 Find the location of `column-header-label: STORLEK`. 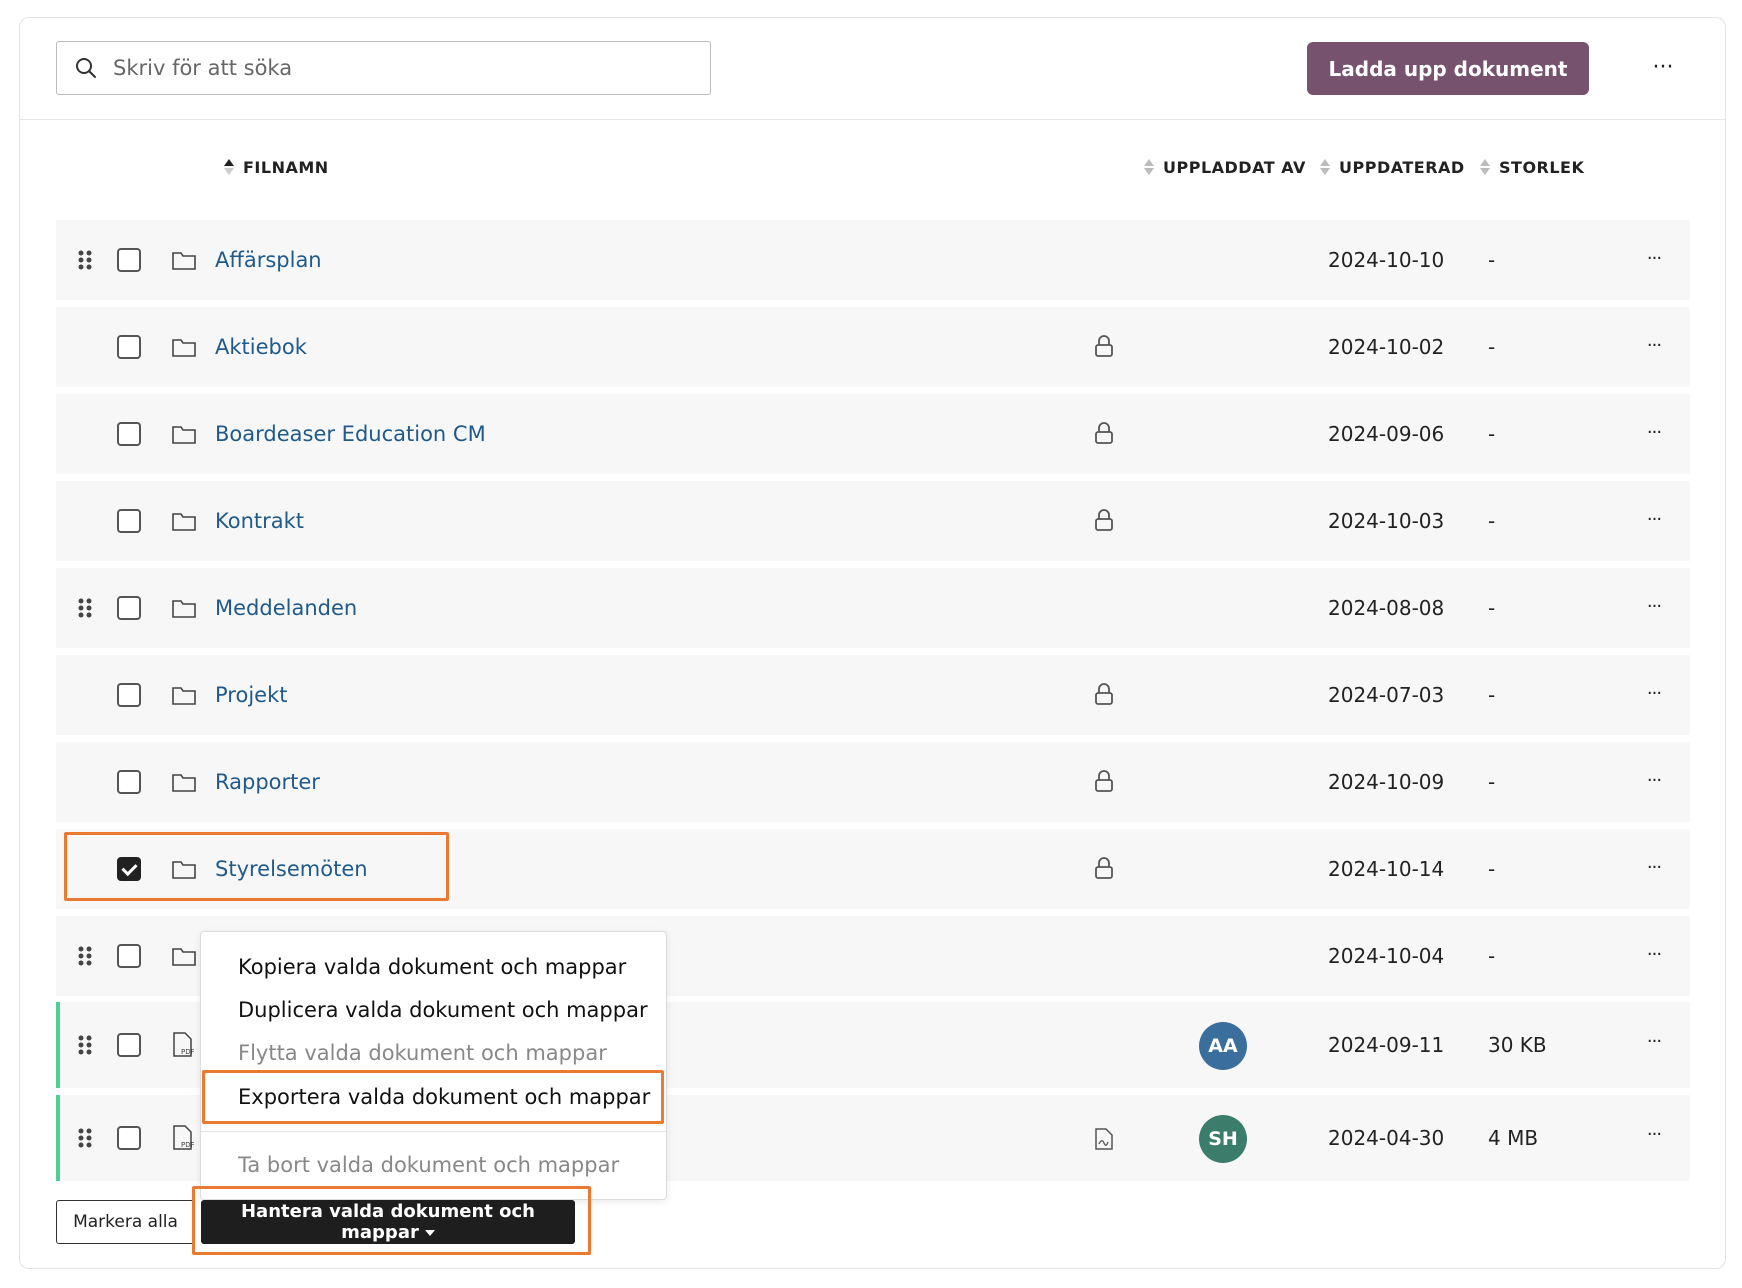

column-header-label: STORLEK is located at coordinates (1542, 167).